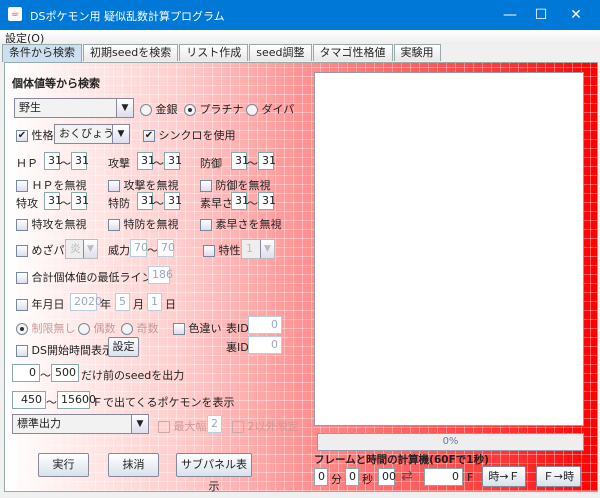 This screenshot has width=600, height=498. What do you see at coordinates (235, 185) in the screenshot?
I see `ignore-stat-checkbox: 防御を無視` at bounding box center [235, 185].